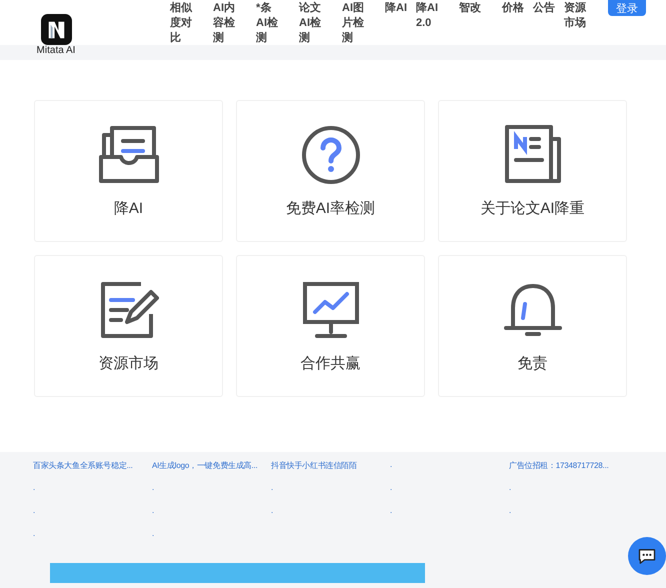 Image resolution: width=666 pixels, height=588 pixels. What do you see at coordinates (128, 310) in the screenshot?
I see `edit-document-icon` at bounding box center [128, 310].